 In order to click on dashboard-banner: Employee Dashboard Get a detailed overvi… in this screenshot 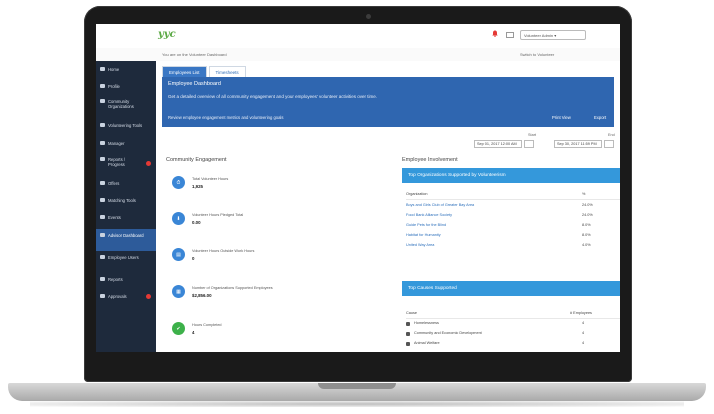, I will do `click(388, 102)`.